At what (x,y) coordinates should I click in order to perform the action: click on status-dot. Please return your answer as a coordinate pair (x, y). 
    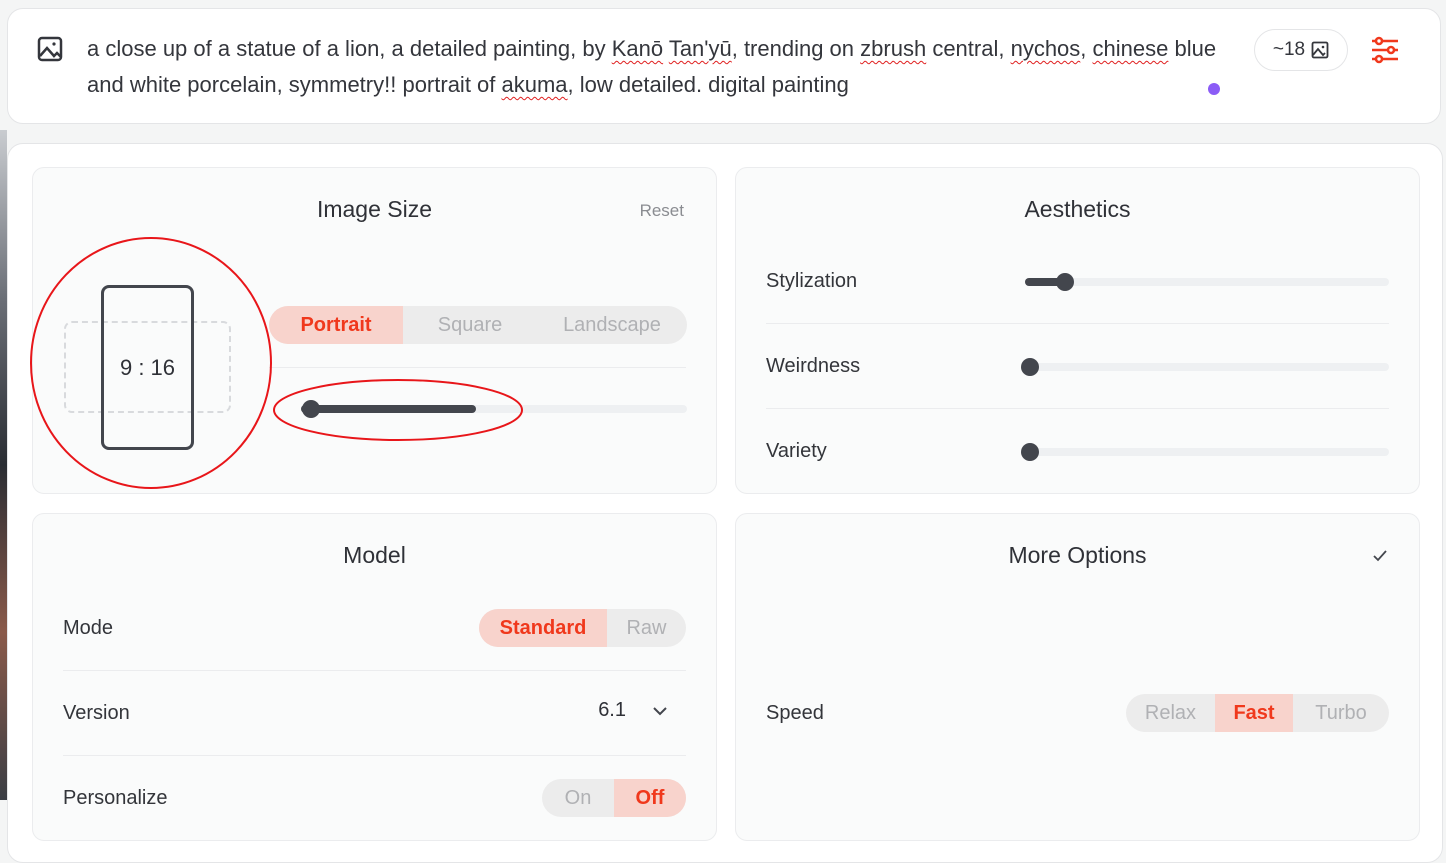
    Looking at the image, I should click on (1214, 89).